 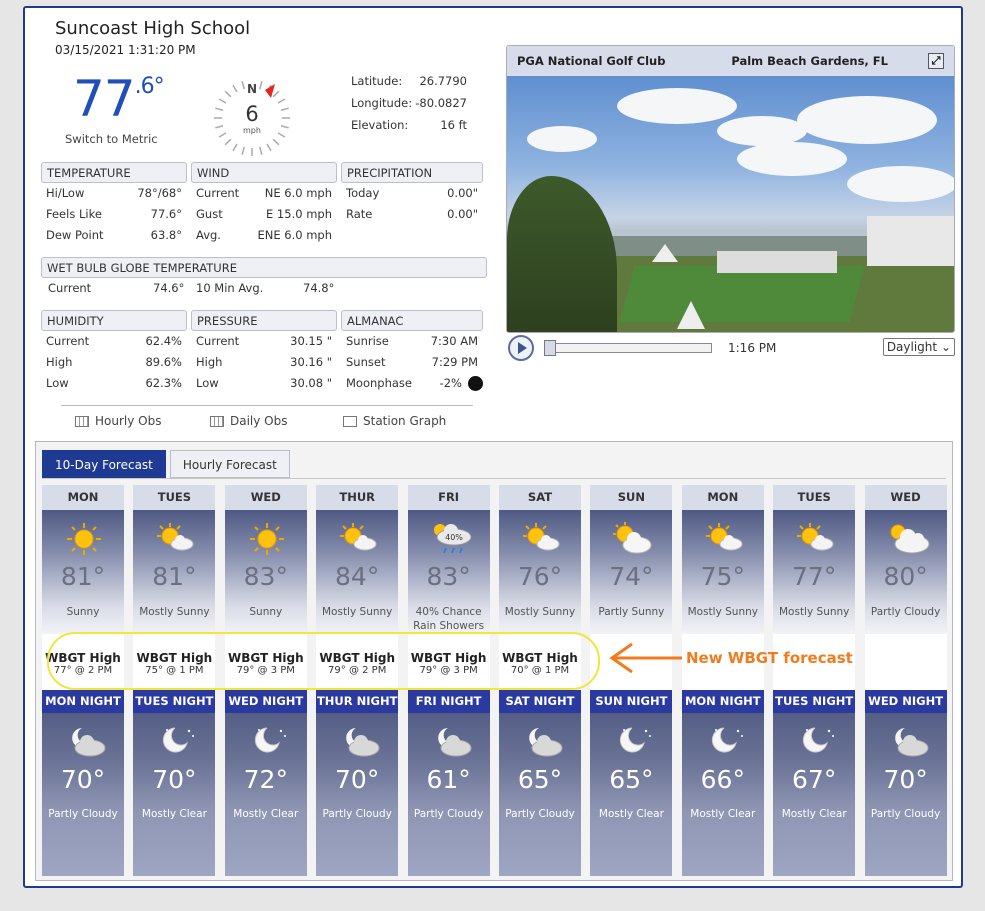 I want to click on day-panel: 40% 83° 40% Chance Rain Showers, so click(x=448, y=572).